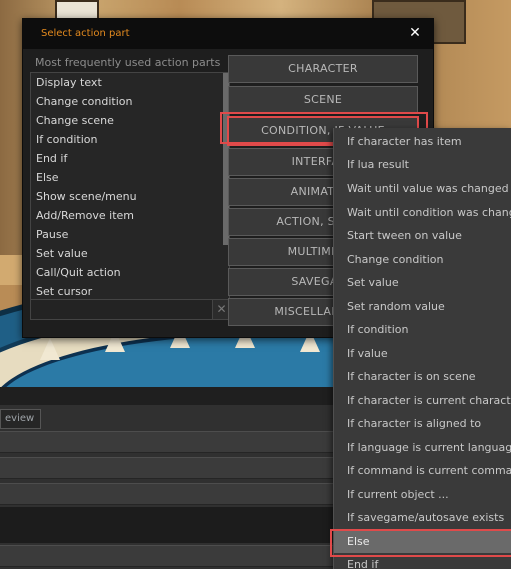 This screenshot has height=569, width=511. I want to click on menu-item: If condition, so click(422, 329).